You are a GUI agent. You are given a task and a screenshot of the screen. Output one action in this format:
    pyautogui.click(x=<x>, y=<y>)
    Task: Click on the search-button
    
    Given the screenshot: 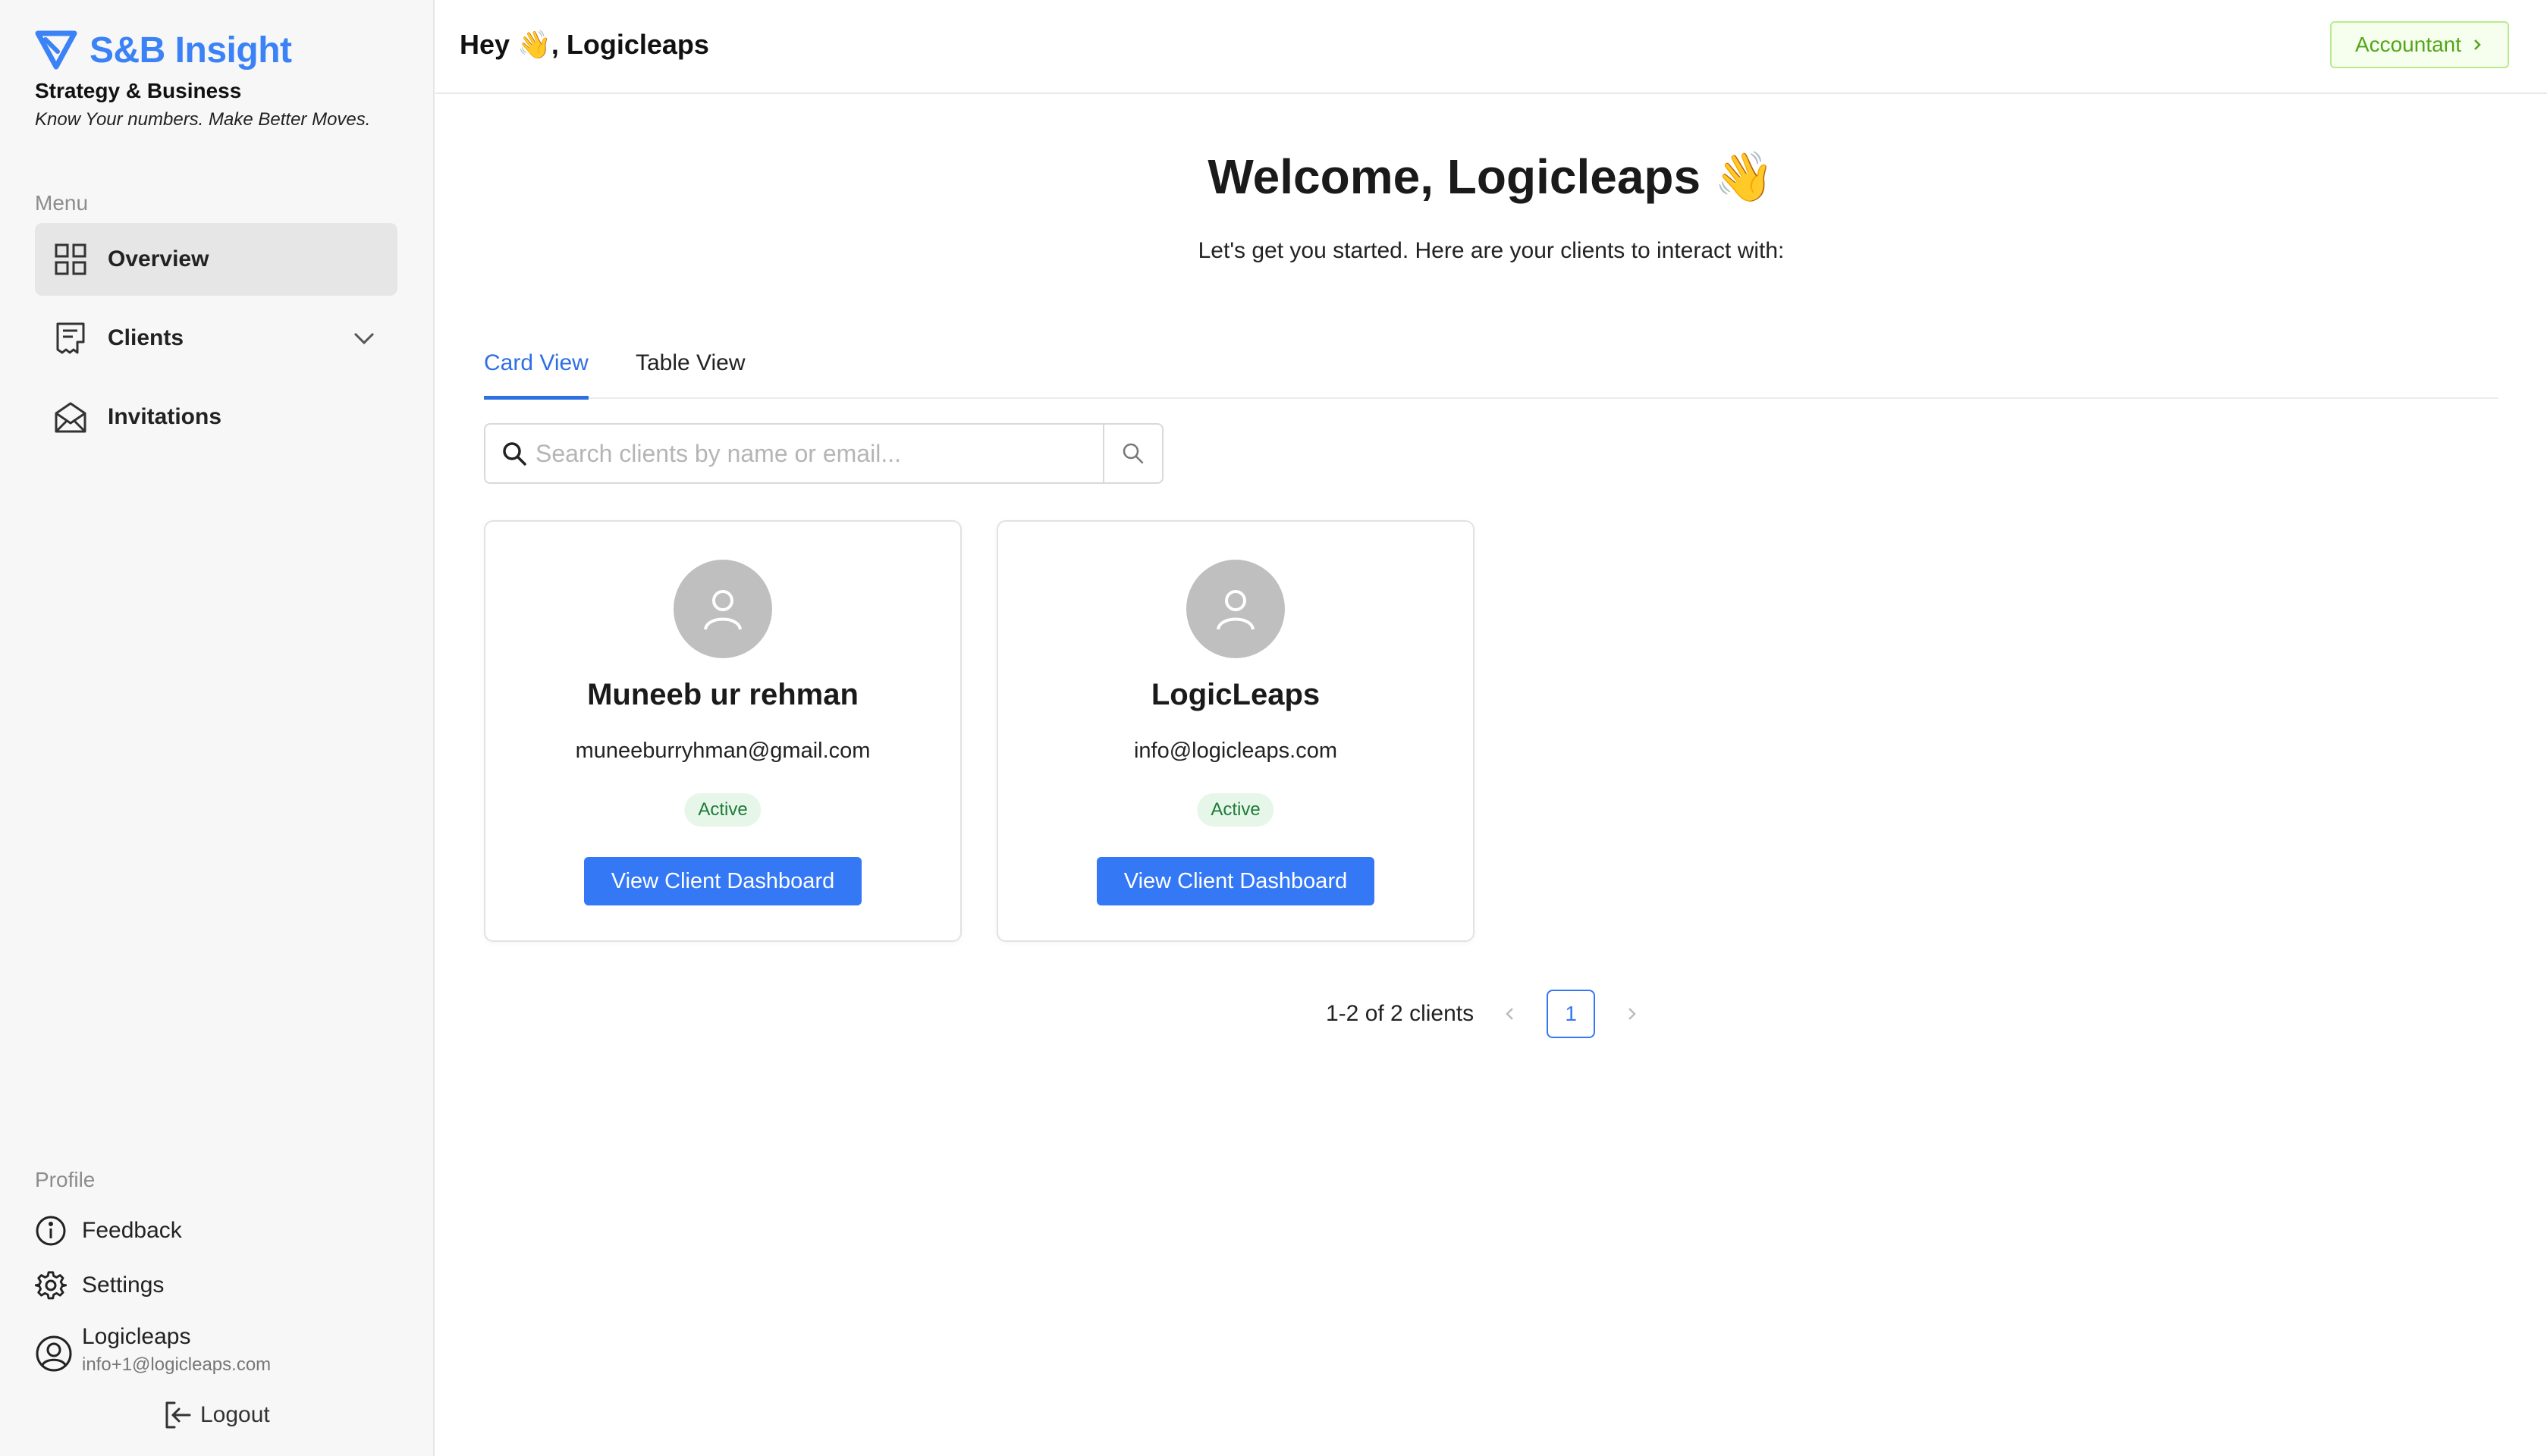 What is the action you would take?
    pyautogui.click(x=1132, y=453)
    